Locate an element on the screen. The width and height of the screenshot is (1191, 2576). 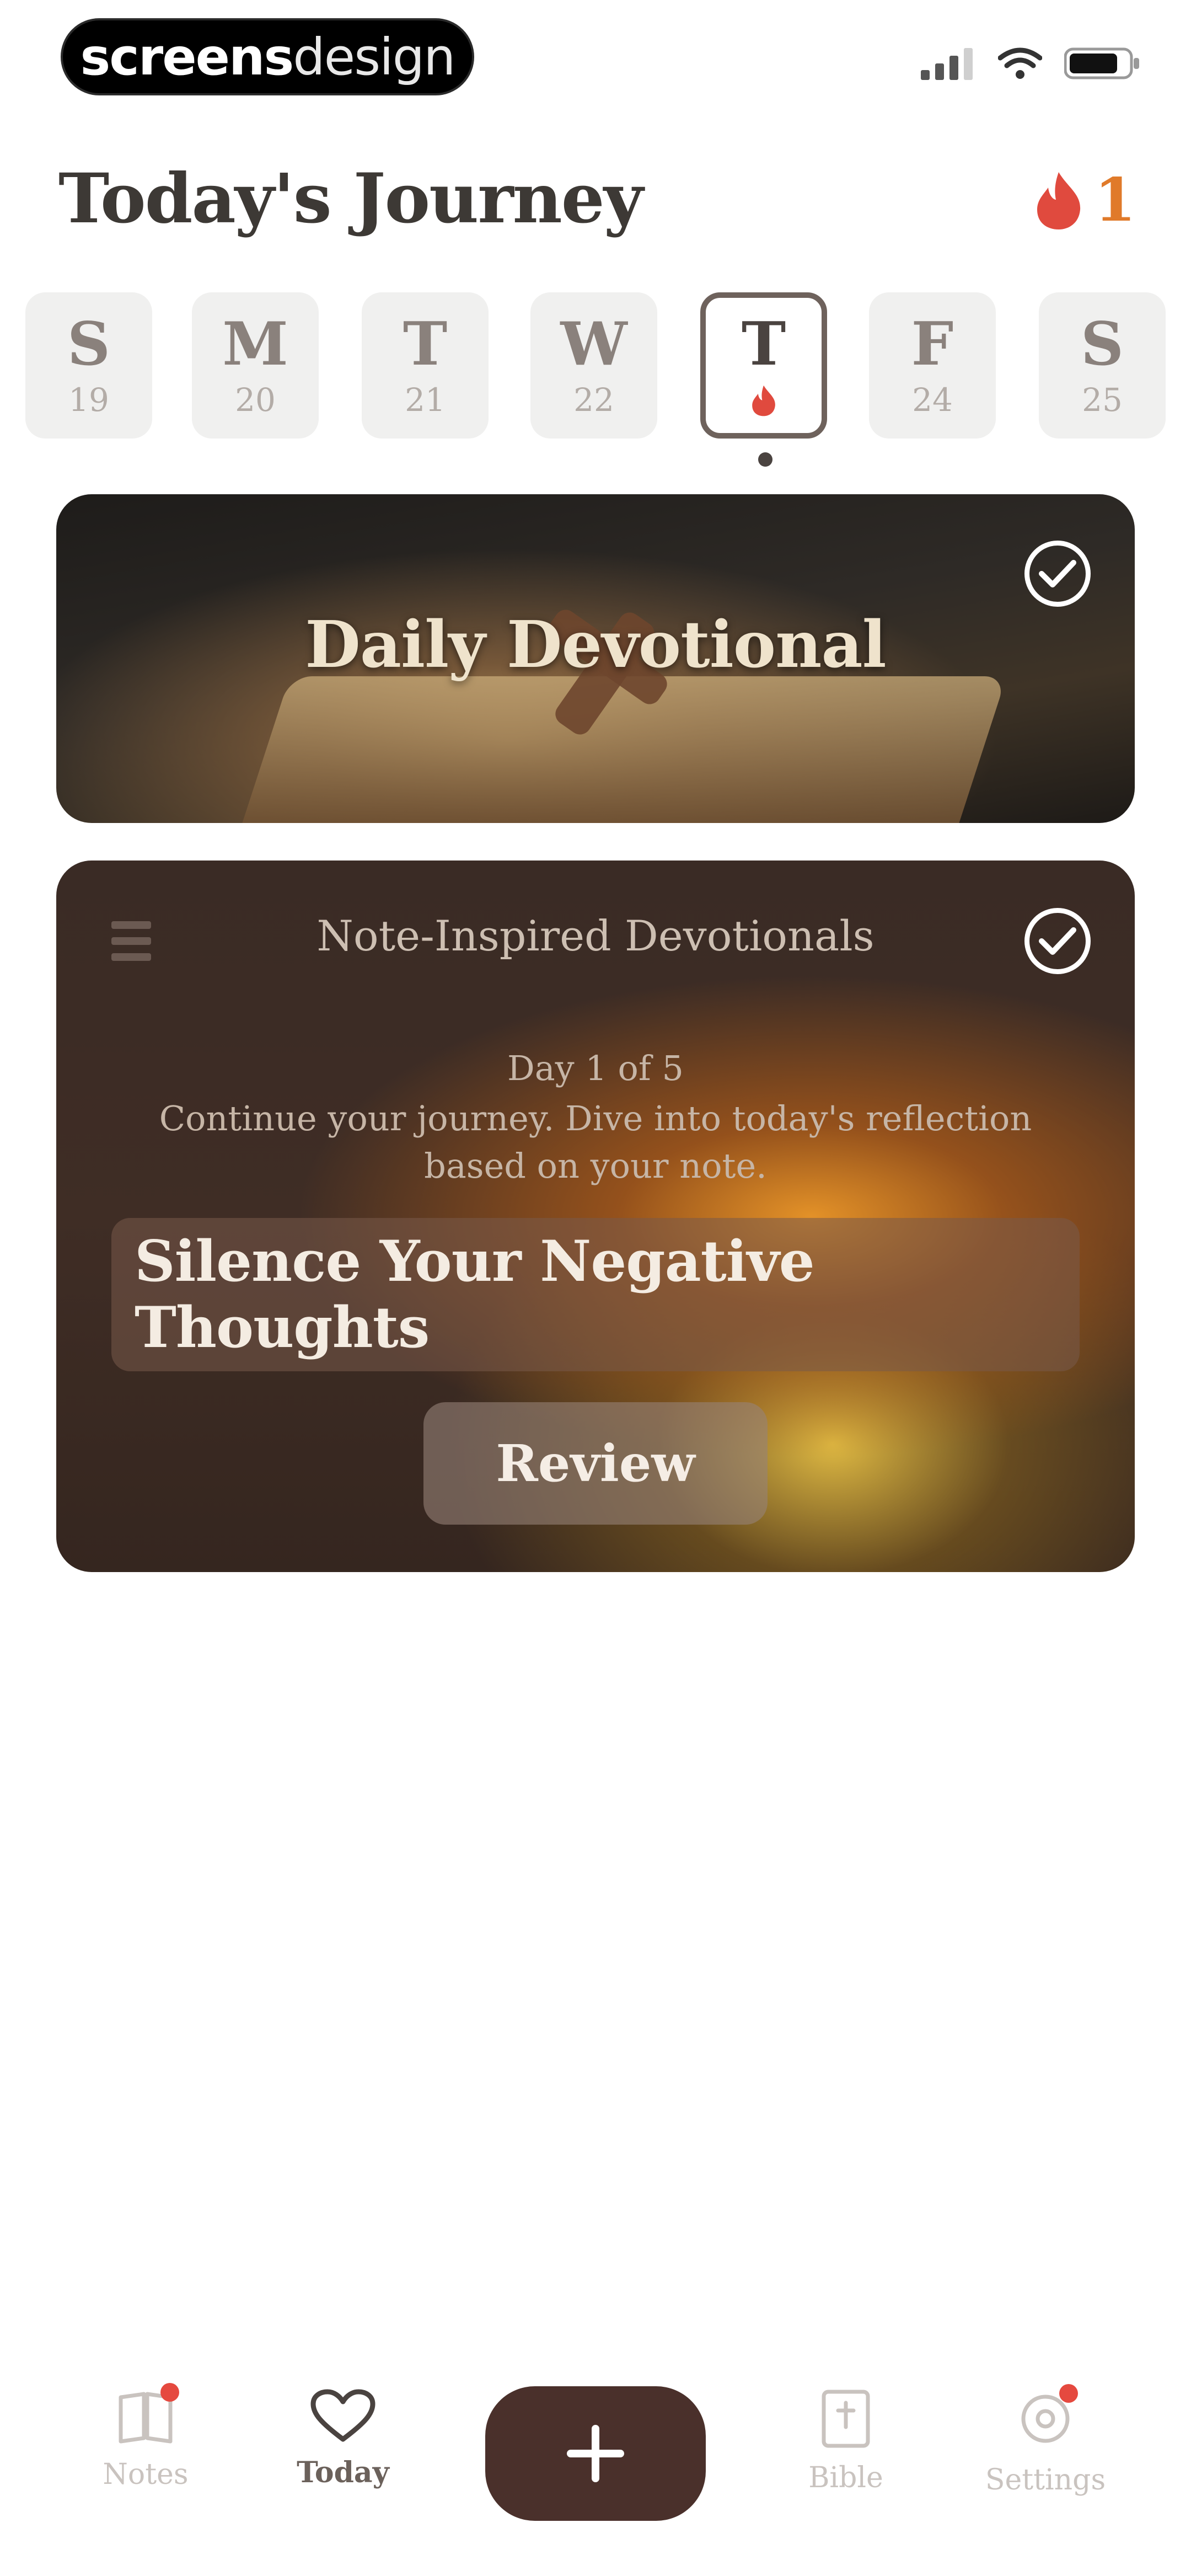
add-button is located at coordinates (595, 2453).